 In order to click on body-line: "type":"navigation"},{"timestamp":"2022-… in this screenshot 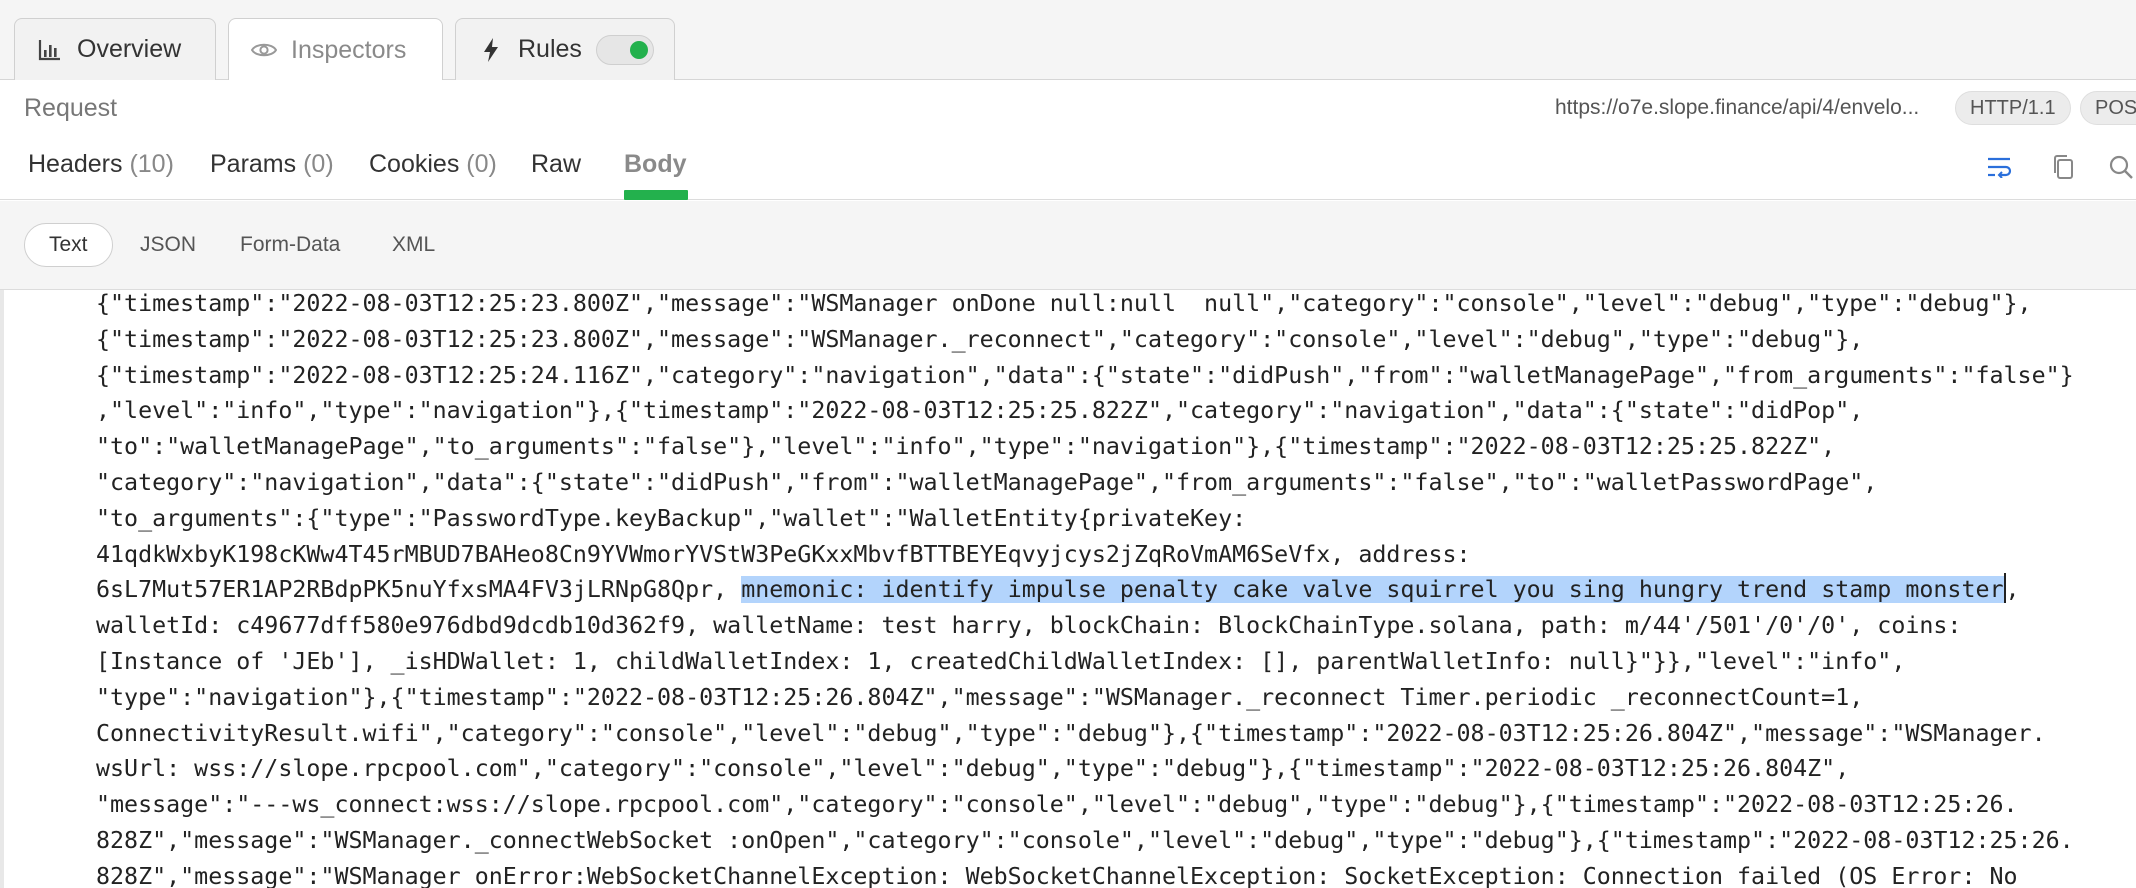, I will do `click(980, 697)`.